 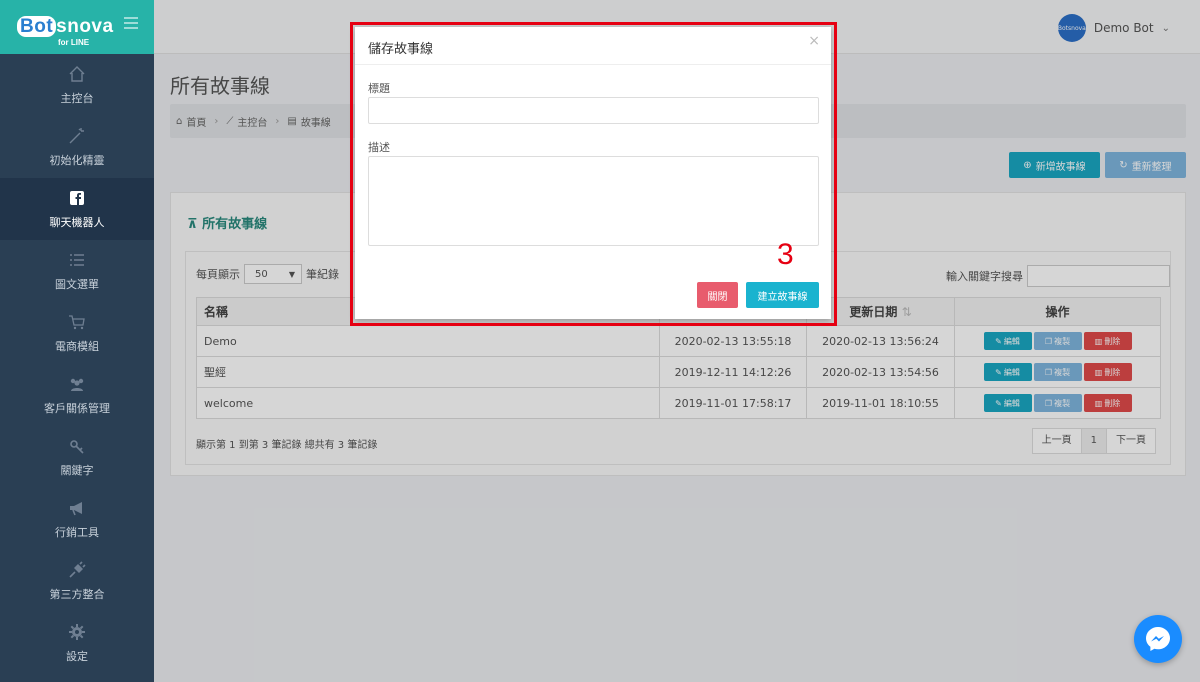 What do you see at coordinates (77, 222) in the screenshot?
I see `sidebar-item-label: 聊天機器人` at bounding box center [77, 222].